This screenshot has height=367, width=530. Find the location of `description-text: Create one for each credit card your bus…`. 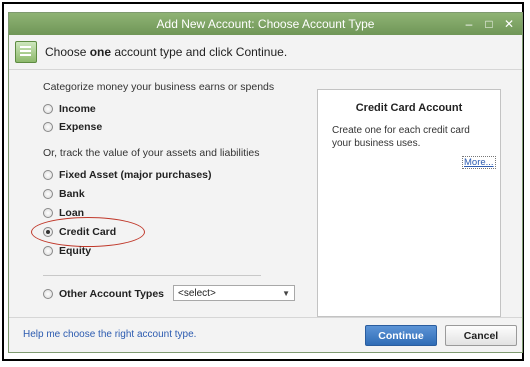

description-text: Create one for each credit card your bus… is located at coordinates (401, 137).